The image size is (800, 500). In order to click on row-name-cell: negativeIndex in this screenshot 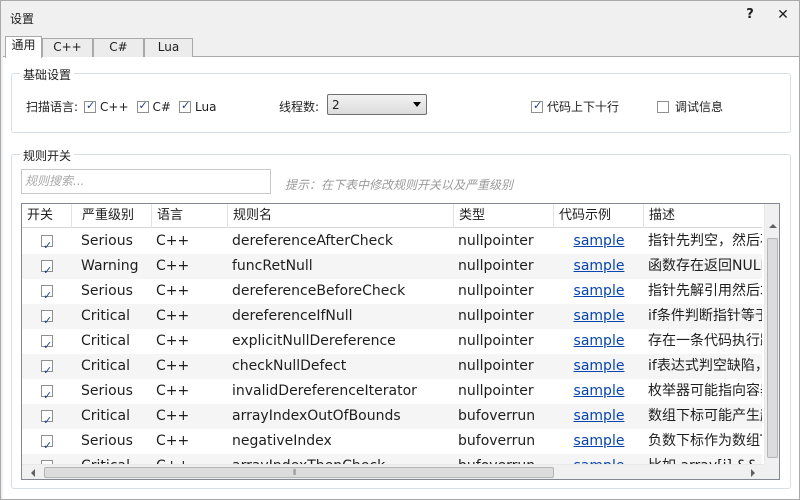, I will do `click(282, 441)`.